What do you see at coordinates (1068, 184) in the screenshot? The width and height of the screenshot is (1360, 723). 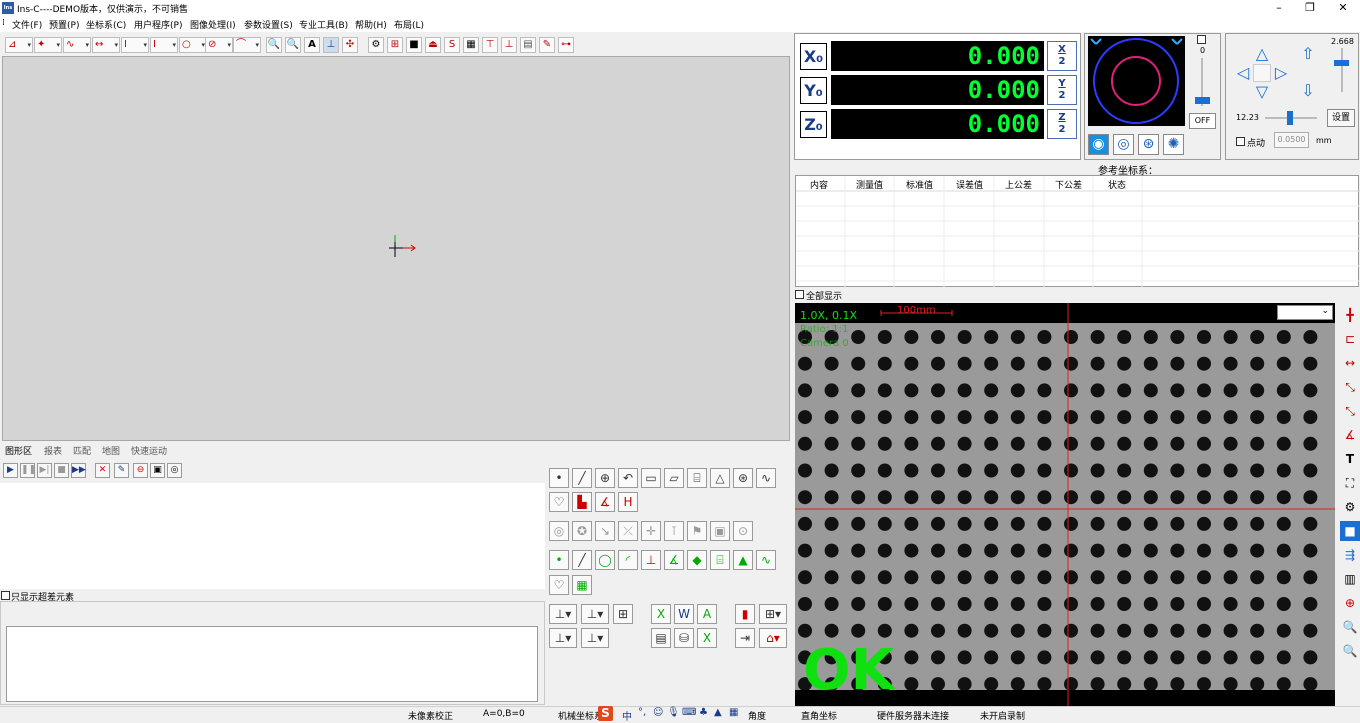 I see `col-header-lower-tol: 下公差` at bounding box center [1068, 184].